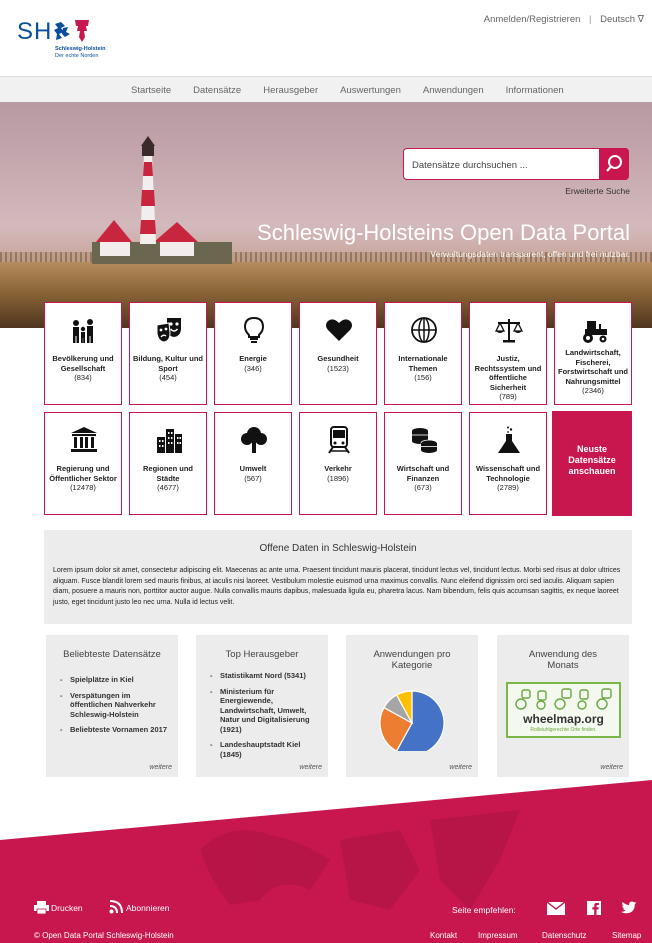  What do you see at coordinates (563, 730) in the screenshot?
I see `app-tagline: Rollstuhlgerechte Orte finden.` at bounding box center [563, 730].